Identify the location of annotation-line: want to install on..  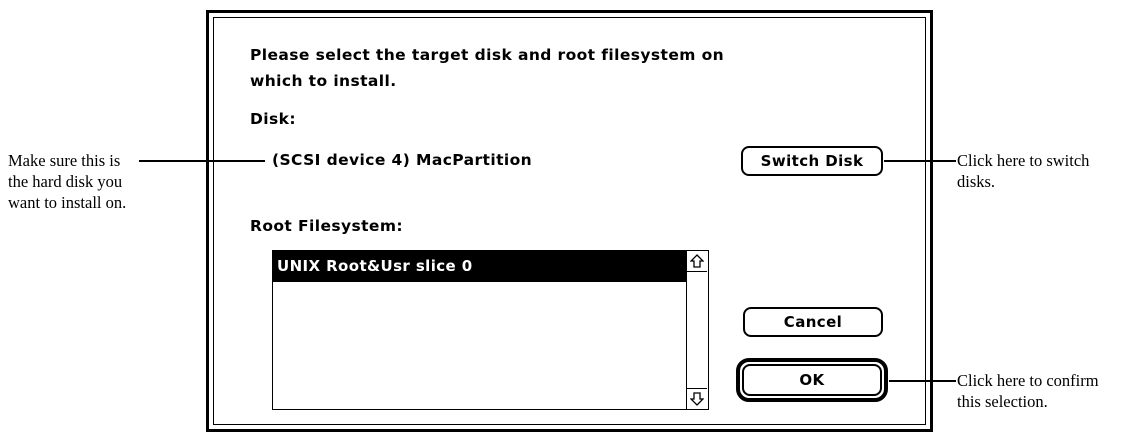
(67, 202).